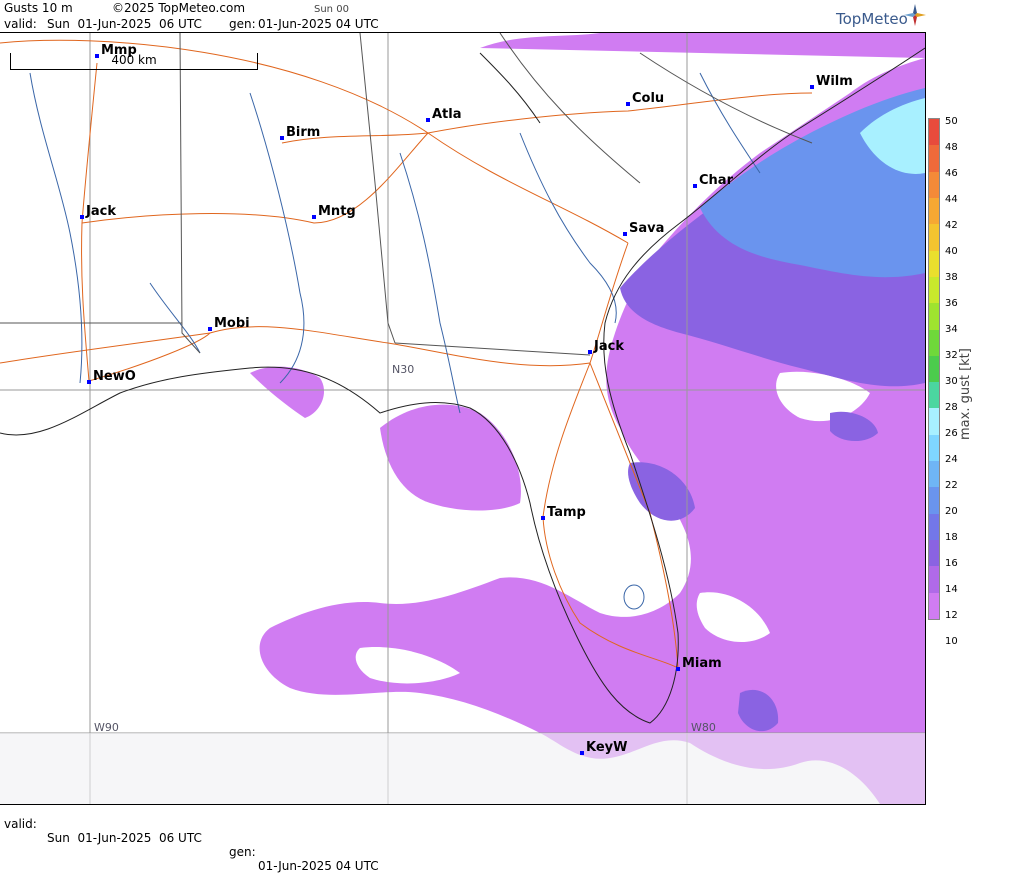  Describe the element at coordinates (951, 433) in the screenshot. I see `legend-tick: 26` at that location.